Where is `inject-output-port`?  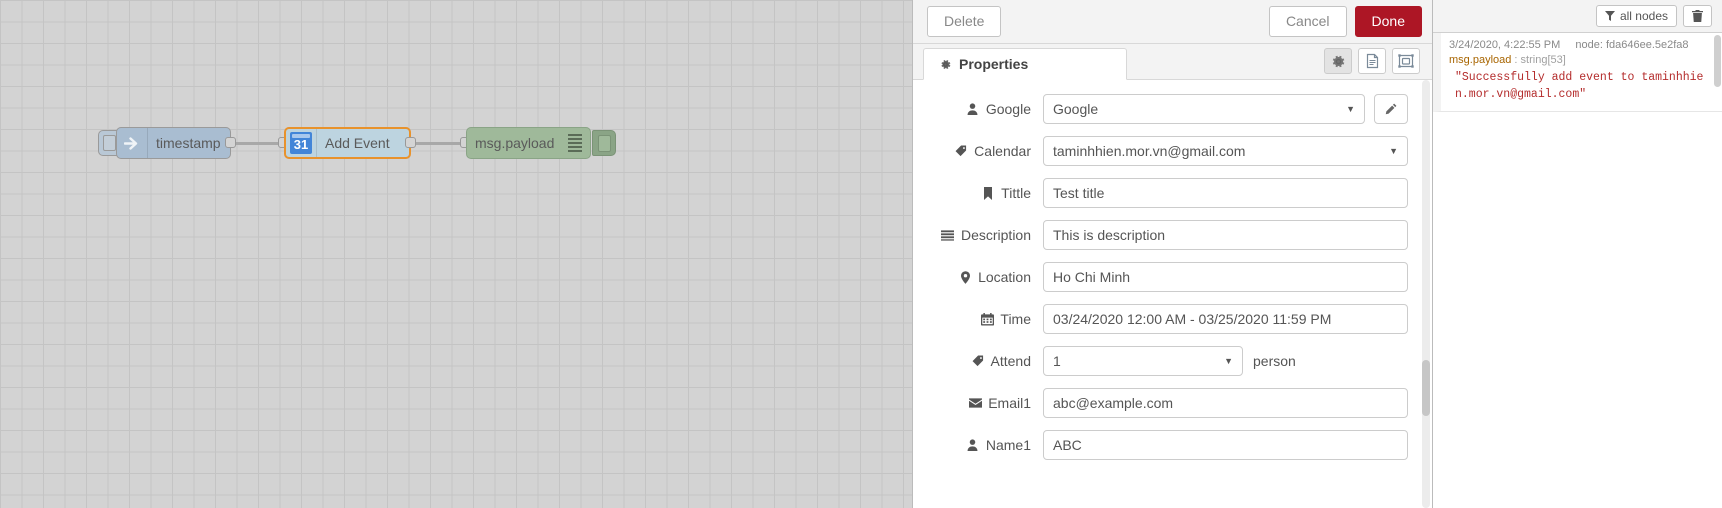 inject-output-port is located at coordinates (230, 142).